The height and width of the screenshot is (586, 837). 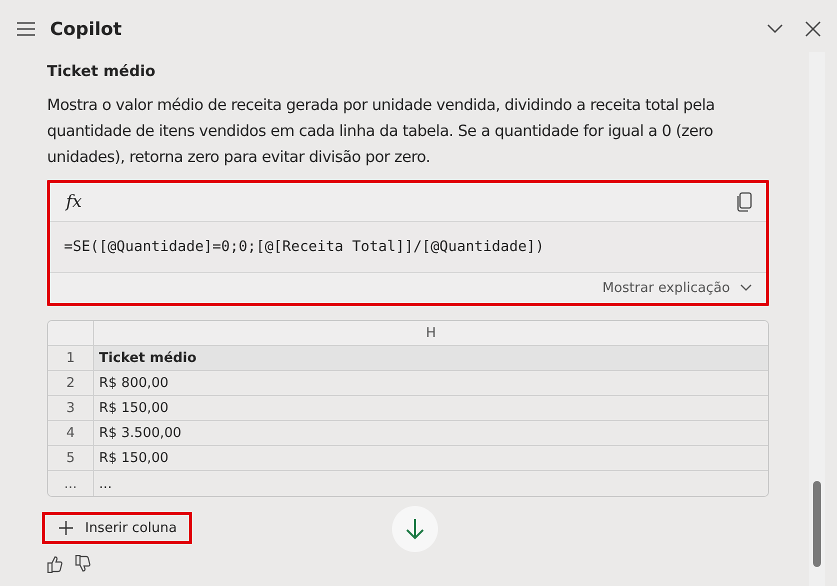 I want to click on thumbs-up-icon, so click(x=55, y=564).